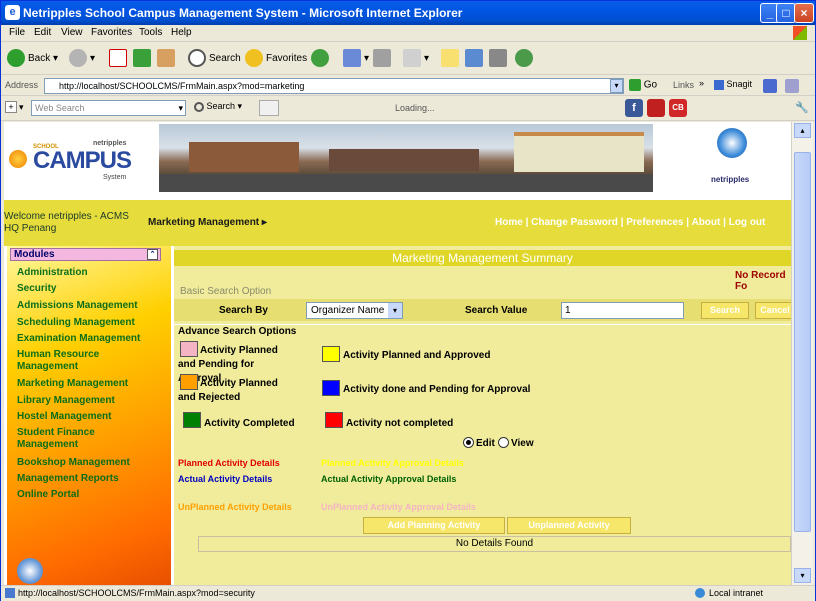 The height and width of the screenshot is (601, 816). What do you see at coordinates (773, 310) in the screenshot?
I see `cancel-button: Cancel` at bounding box center [773, 310].